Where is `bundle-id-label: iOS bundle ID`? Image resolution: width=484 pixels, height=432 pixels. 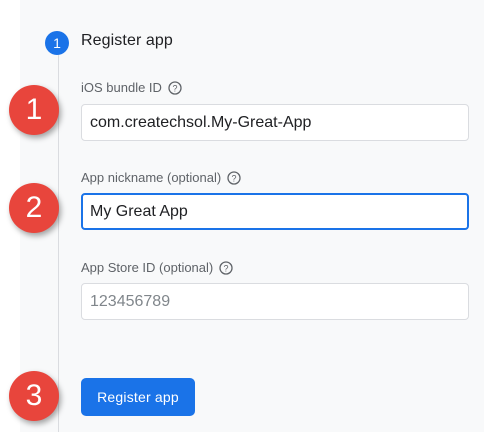
bundle-id-label: iOS bundle ID is located at coordinates (121, 87).